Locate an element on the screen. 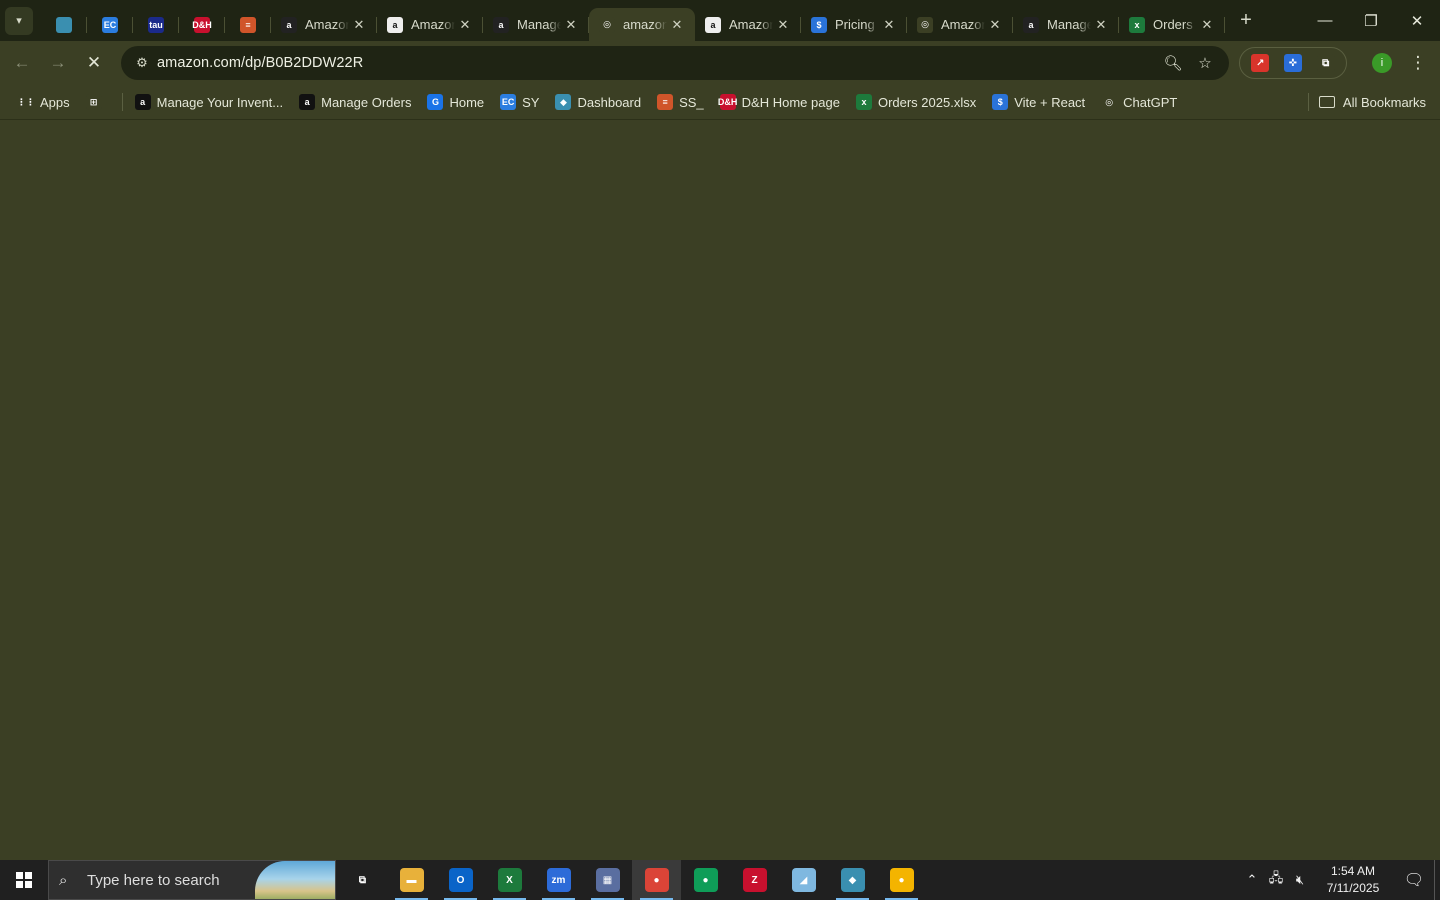 This screenshot has height=900, width=1440. folder-icon is located at coordinates (1326, 102).